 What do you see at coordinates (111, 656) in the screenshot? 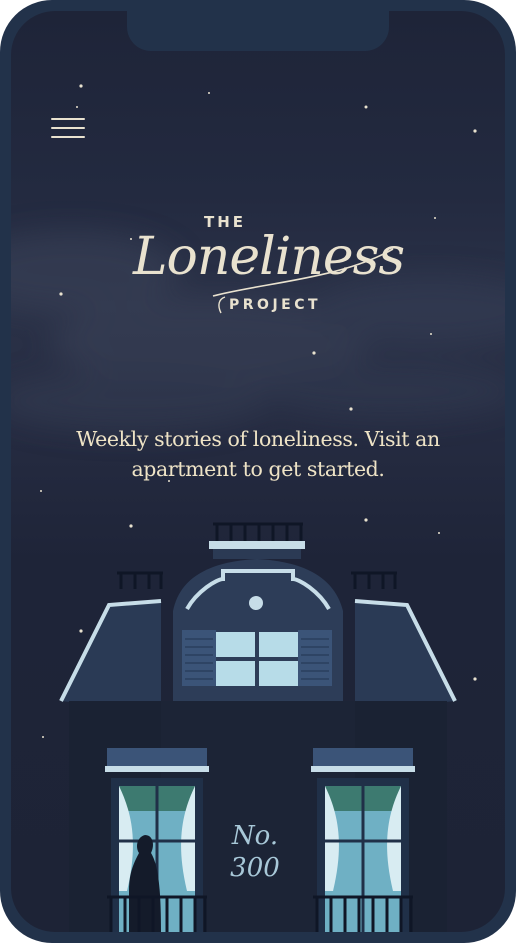
I see `left-roof` at bounding box center [111, 656].